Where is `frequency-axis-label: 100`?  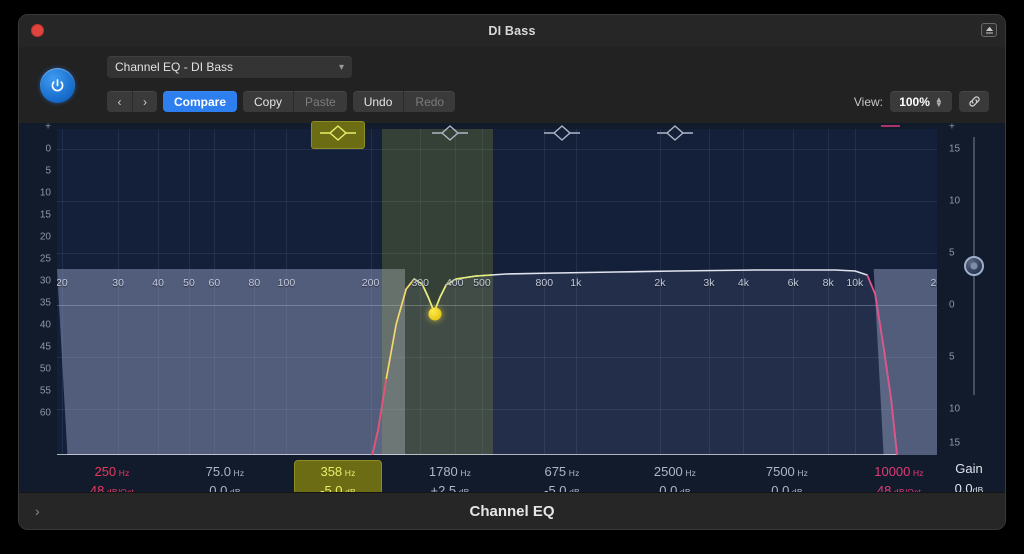 frequency-axis-label: 100 is located at coordinates (286, 283).